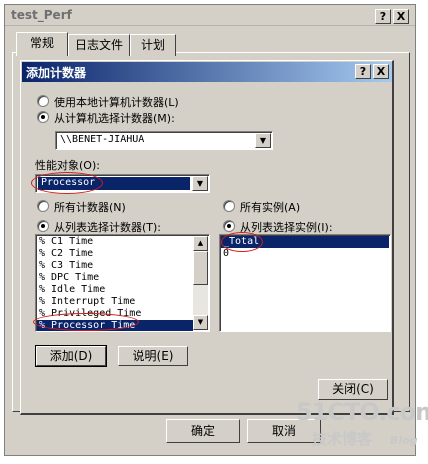  I want to click on close-button: 关闭(C), so click(353, 389).